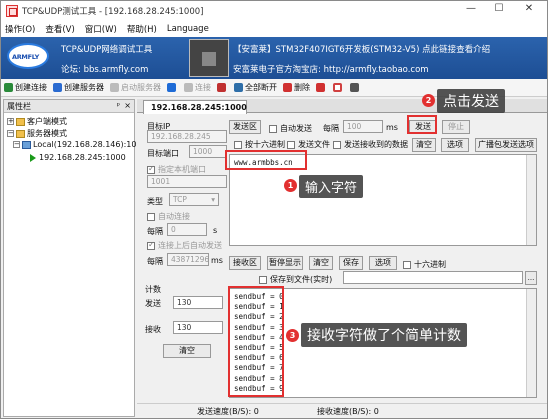 This screenshot has width=548, height=419. Describe the element at coordinates (295, 279) in the screenshot. I see `save-to-file-checkbox: 保存到文件(实时)` at that location.